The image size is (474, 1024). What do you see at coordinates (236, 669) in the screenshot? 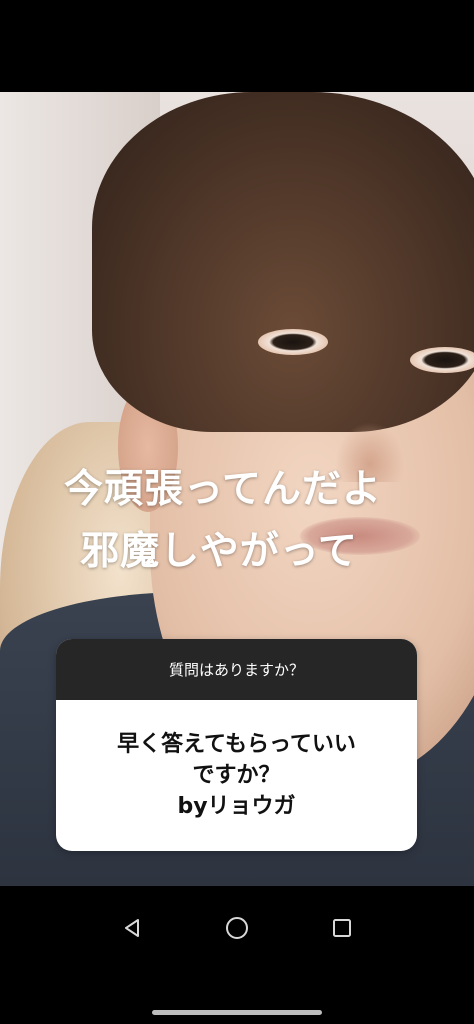
I see `question-sticker-header: 質問はありますか？` at bounding box center [236, 669].